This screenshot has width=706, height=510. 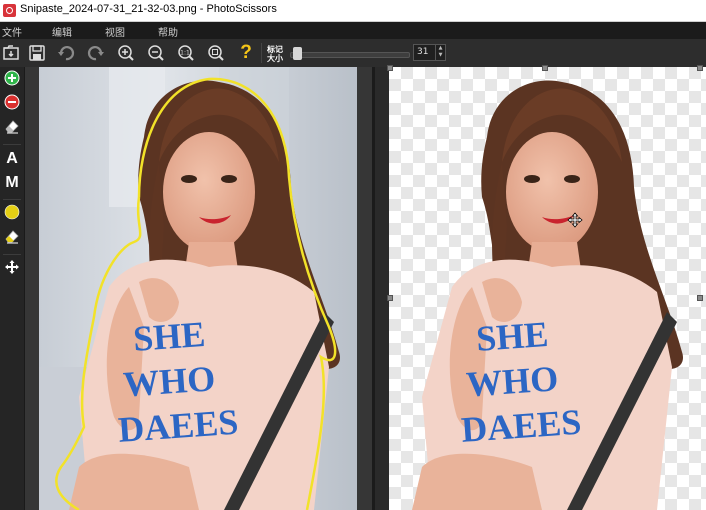 I want to click on zoom-in-button, so click(x=126, y=53).